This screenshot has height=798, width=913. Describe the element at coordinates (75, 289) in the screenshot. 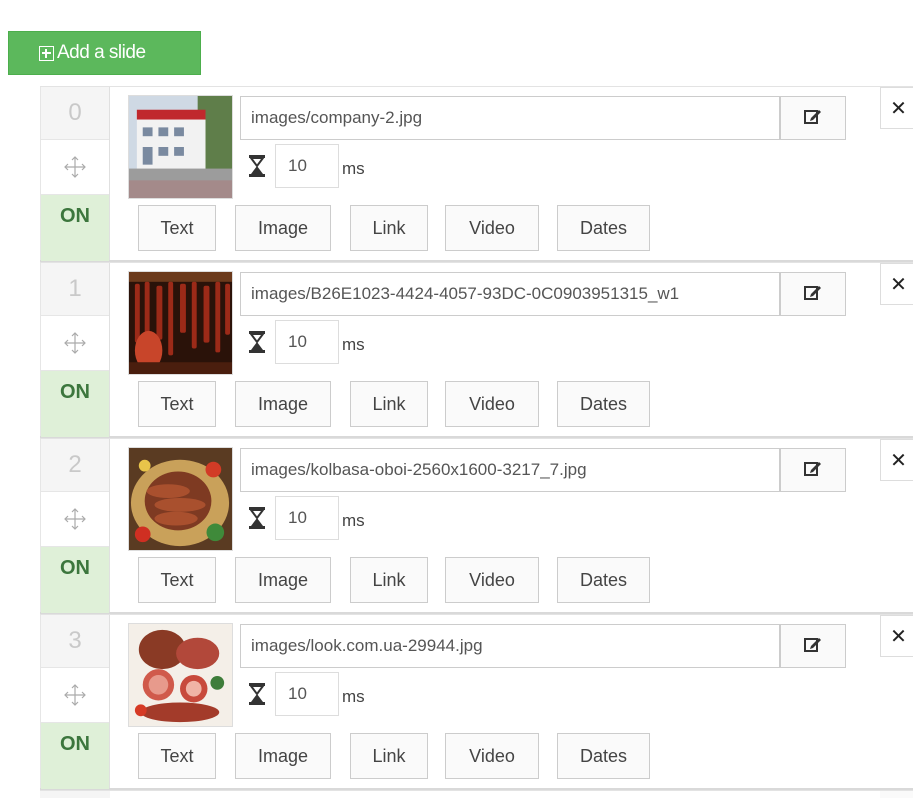

I see `slide-index: 1` at that location.